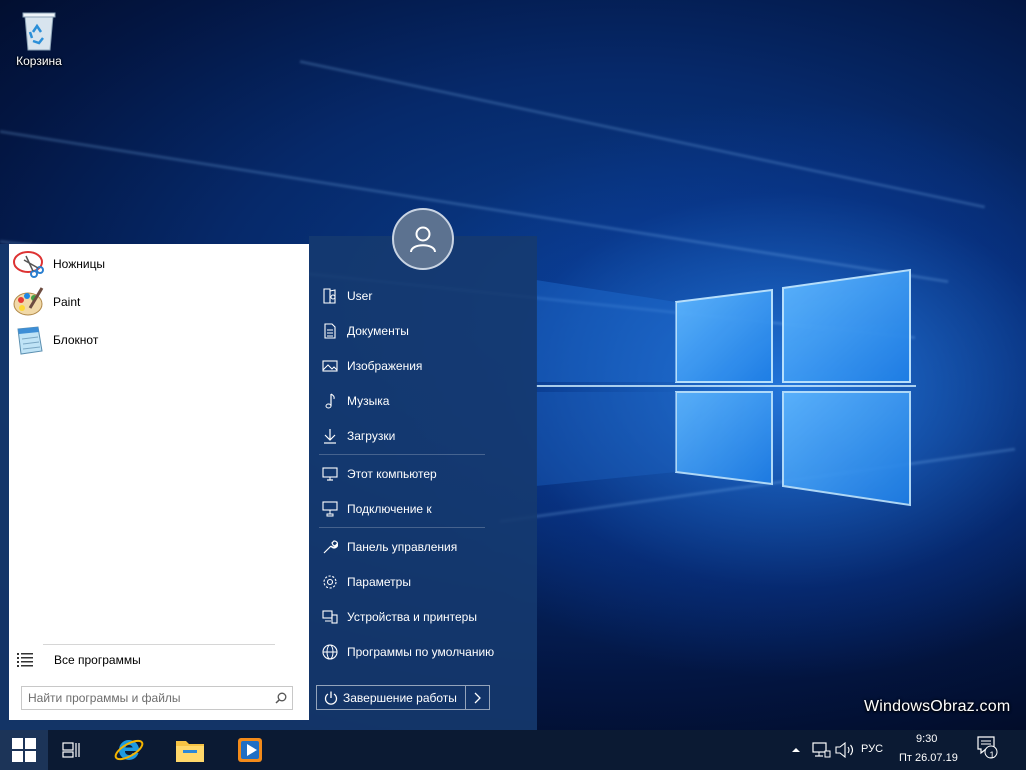  I want to click on input-language-indicator: РУС, so click(872, 749).